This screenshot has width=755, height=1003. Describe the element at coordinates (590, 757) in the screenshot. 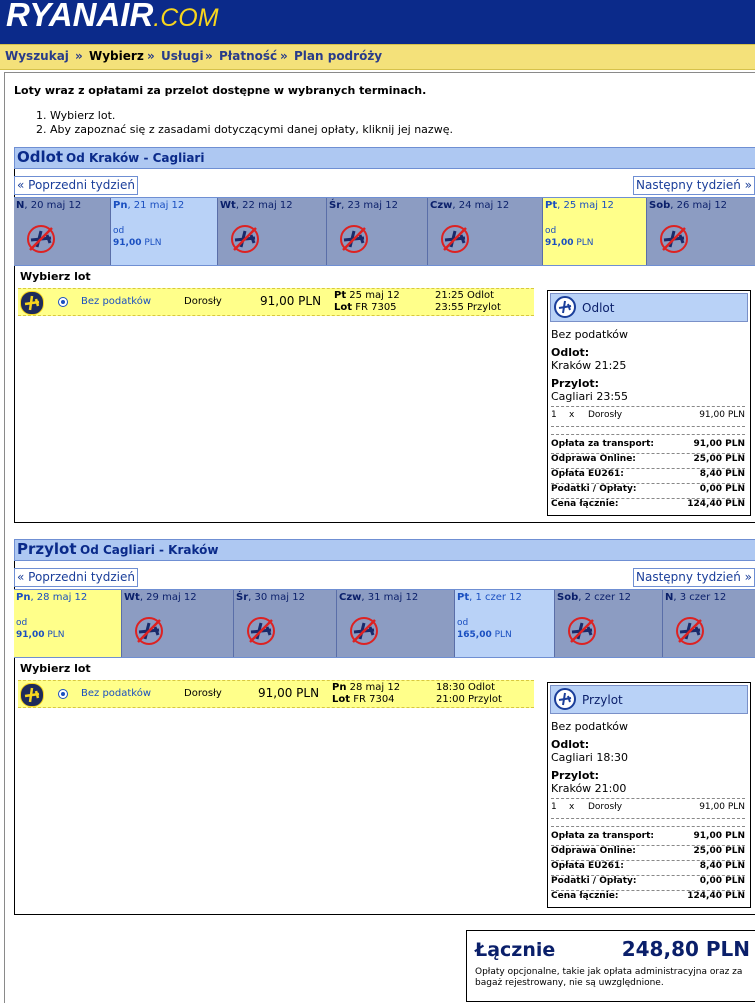

I see `summary-dep-value: Cagliari 18:30` at that location.